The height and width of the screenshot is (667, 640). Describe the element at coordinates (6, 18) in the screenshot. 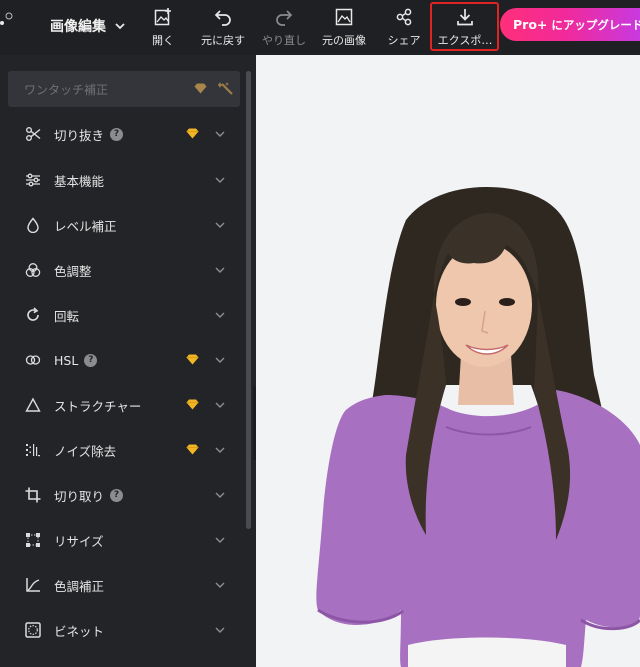

I see `logo-icon` at that location.